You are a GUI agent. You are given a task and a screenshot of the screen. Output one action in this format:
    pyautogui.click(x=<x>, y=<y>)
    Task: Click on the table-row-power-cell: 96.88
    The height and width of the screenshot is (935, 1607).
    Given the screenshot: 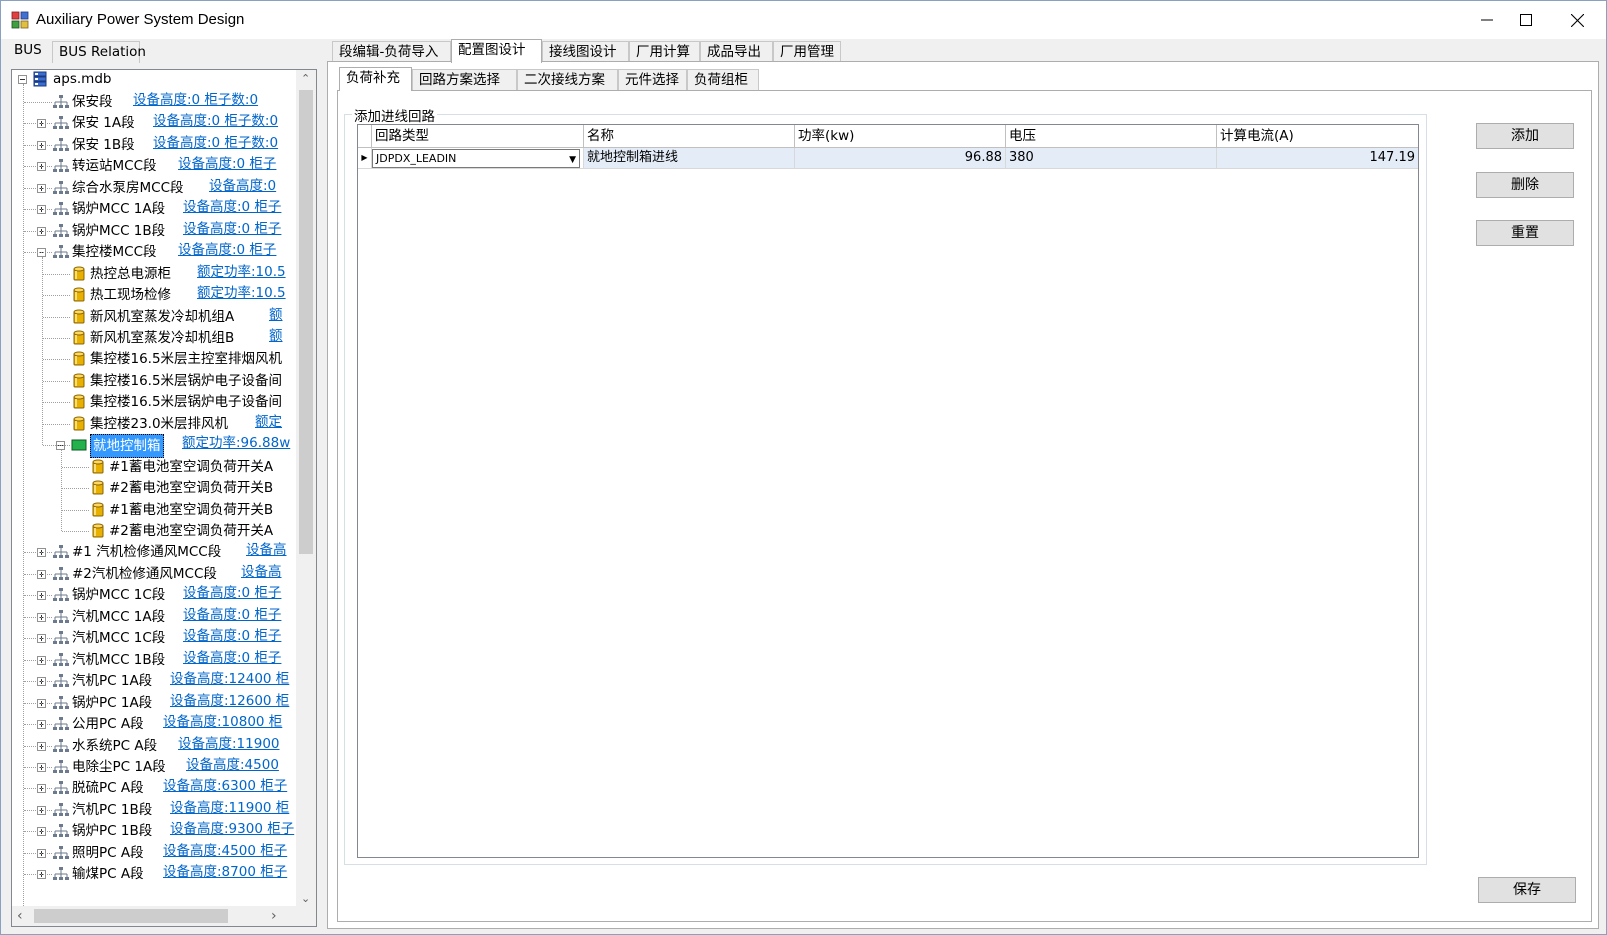 What is the action you would take?
    pyautogui.click(x=900, y=158)
    